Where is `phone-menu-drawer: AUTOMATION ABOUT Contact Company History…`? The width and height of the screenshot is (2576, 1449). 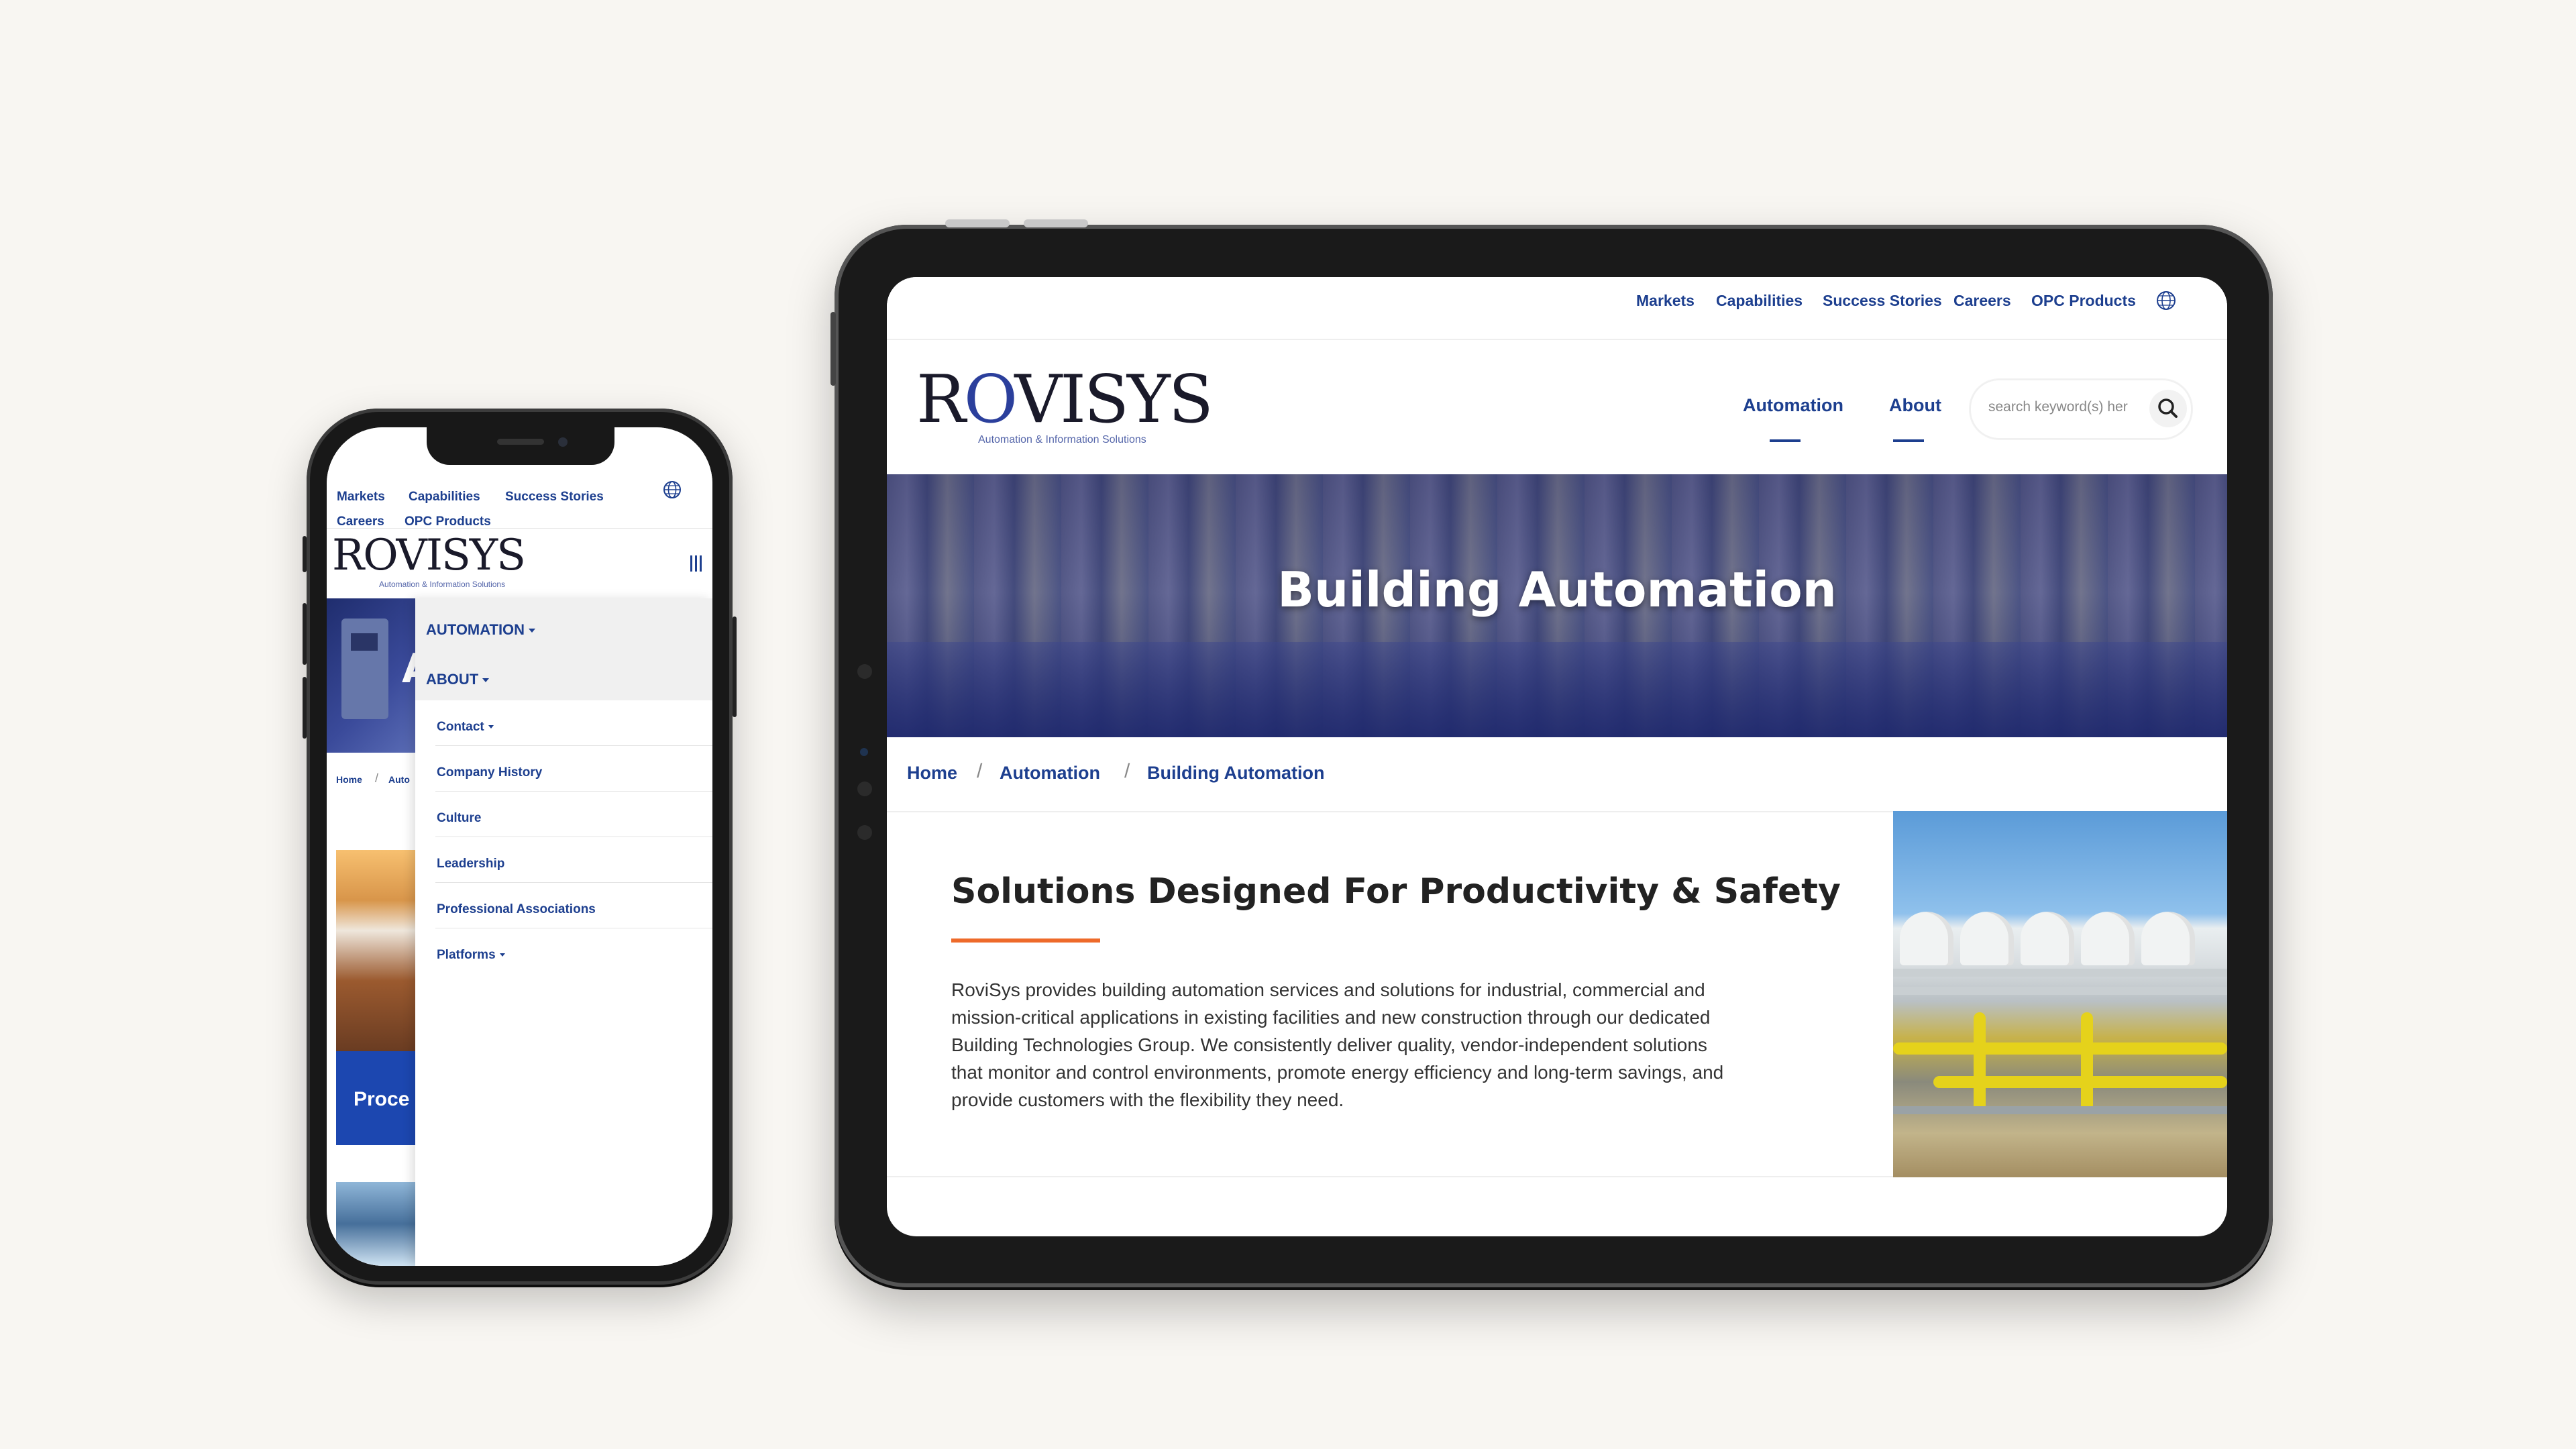 phone-menu-drawer: AUTOMATION ABOUT Contact Company History… is located at coordinates (563, 932).